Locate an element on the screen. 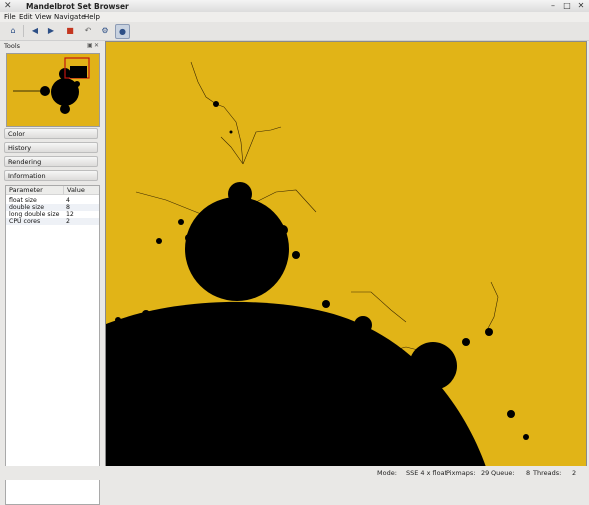  menu-edit: Edit is located at coordinates (26, 17).